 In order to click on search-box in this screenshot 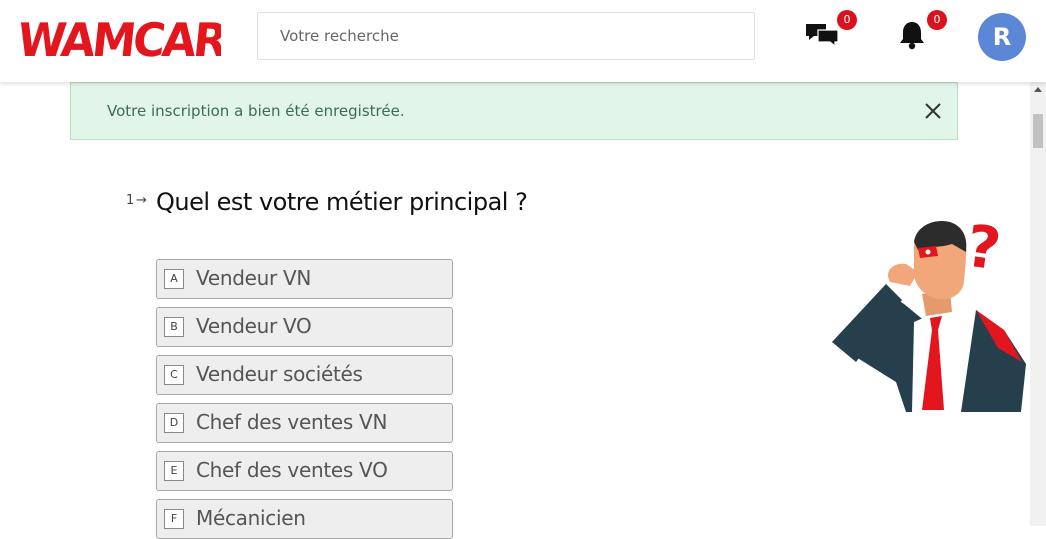, I will do `click(506, 36)`.